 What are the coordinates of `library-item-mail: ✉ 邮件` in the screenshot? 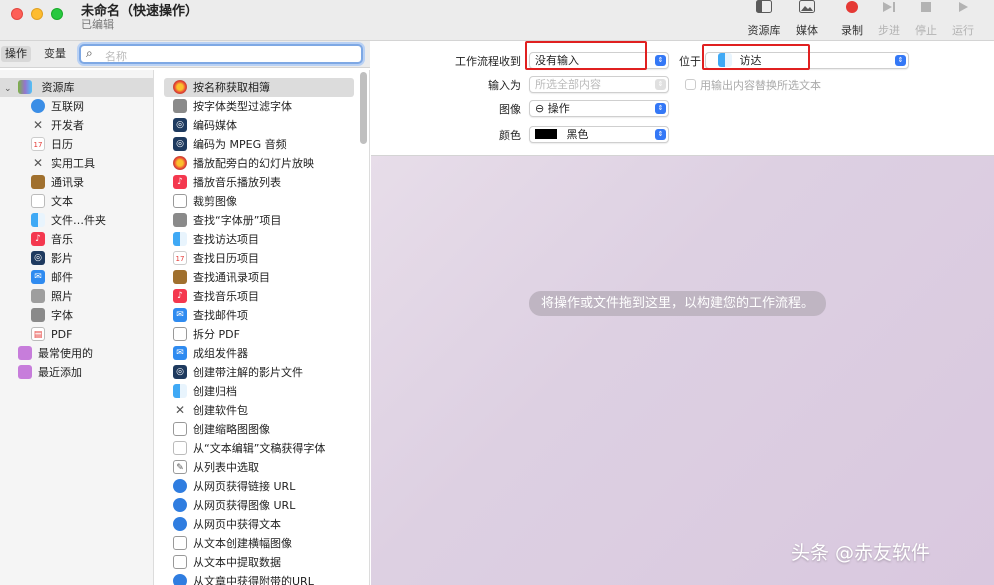 It's located at (77, 277).